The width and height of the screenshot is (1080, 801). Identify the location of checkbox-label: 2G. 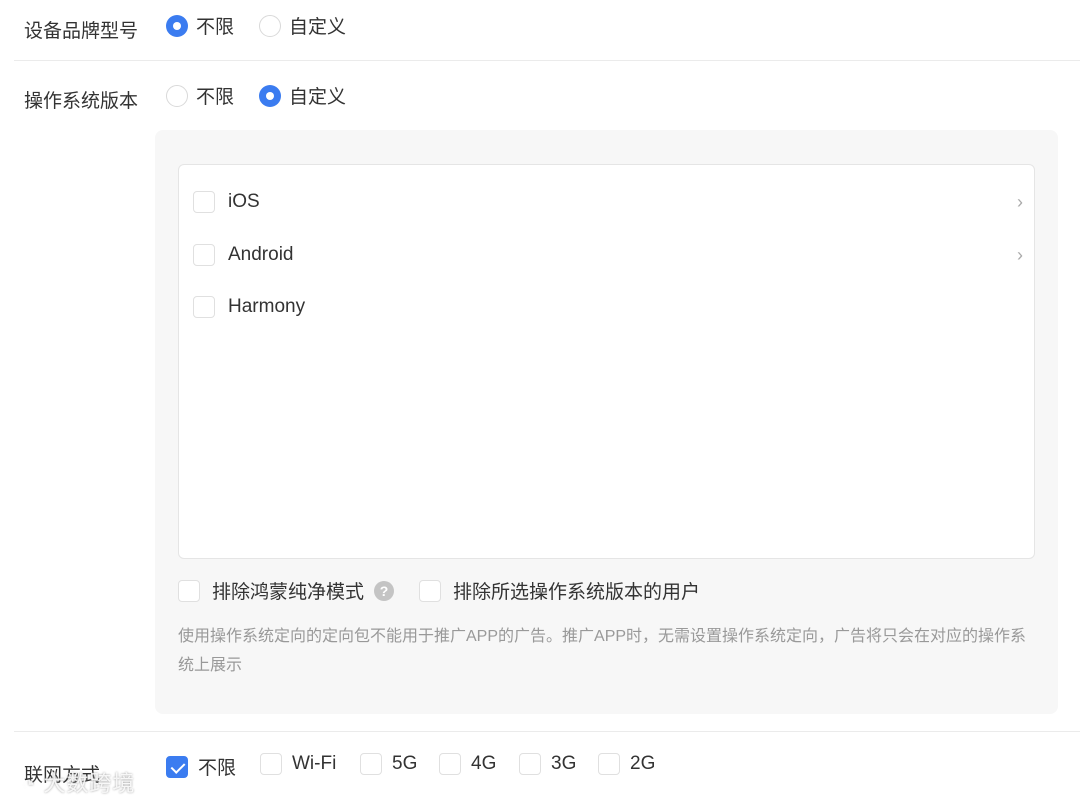
(643, 763).